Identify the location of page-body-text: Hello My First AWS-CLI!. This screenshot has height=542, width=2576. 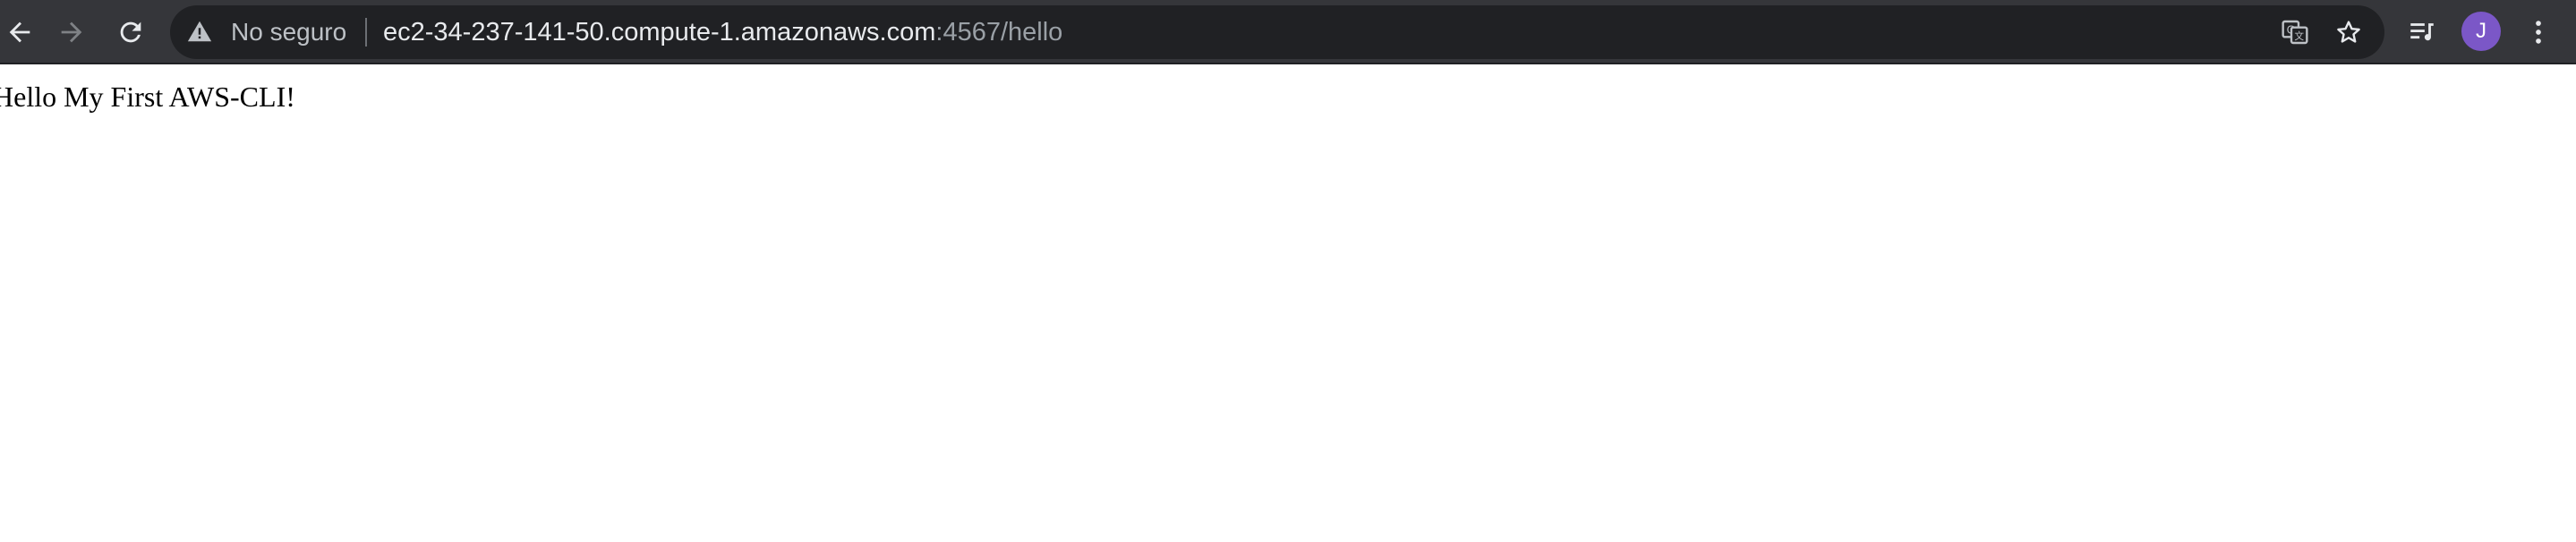
(147, 96).